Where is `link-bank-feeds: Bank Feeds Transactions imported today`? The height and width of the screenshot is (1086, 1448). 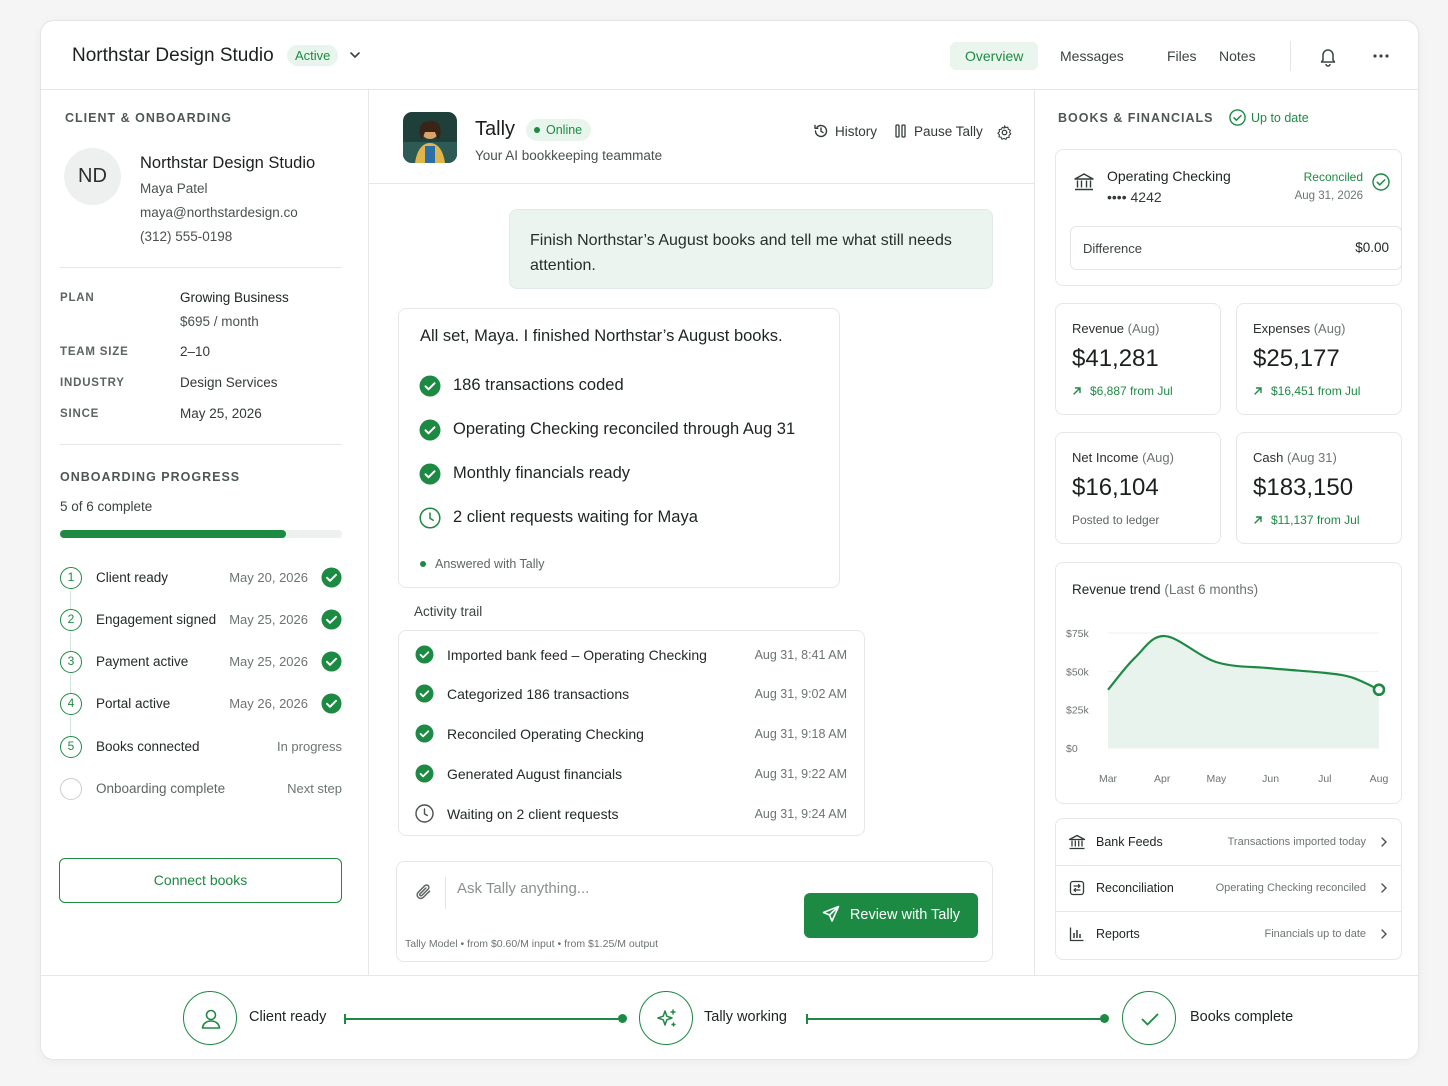
link-bank-feeds: Bank Feeds Transactions imported today is located at coordinates (1228, 842).